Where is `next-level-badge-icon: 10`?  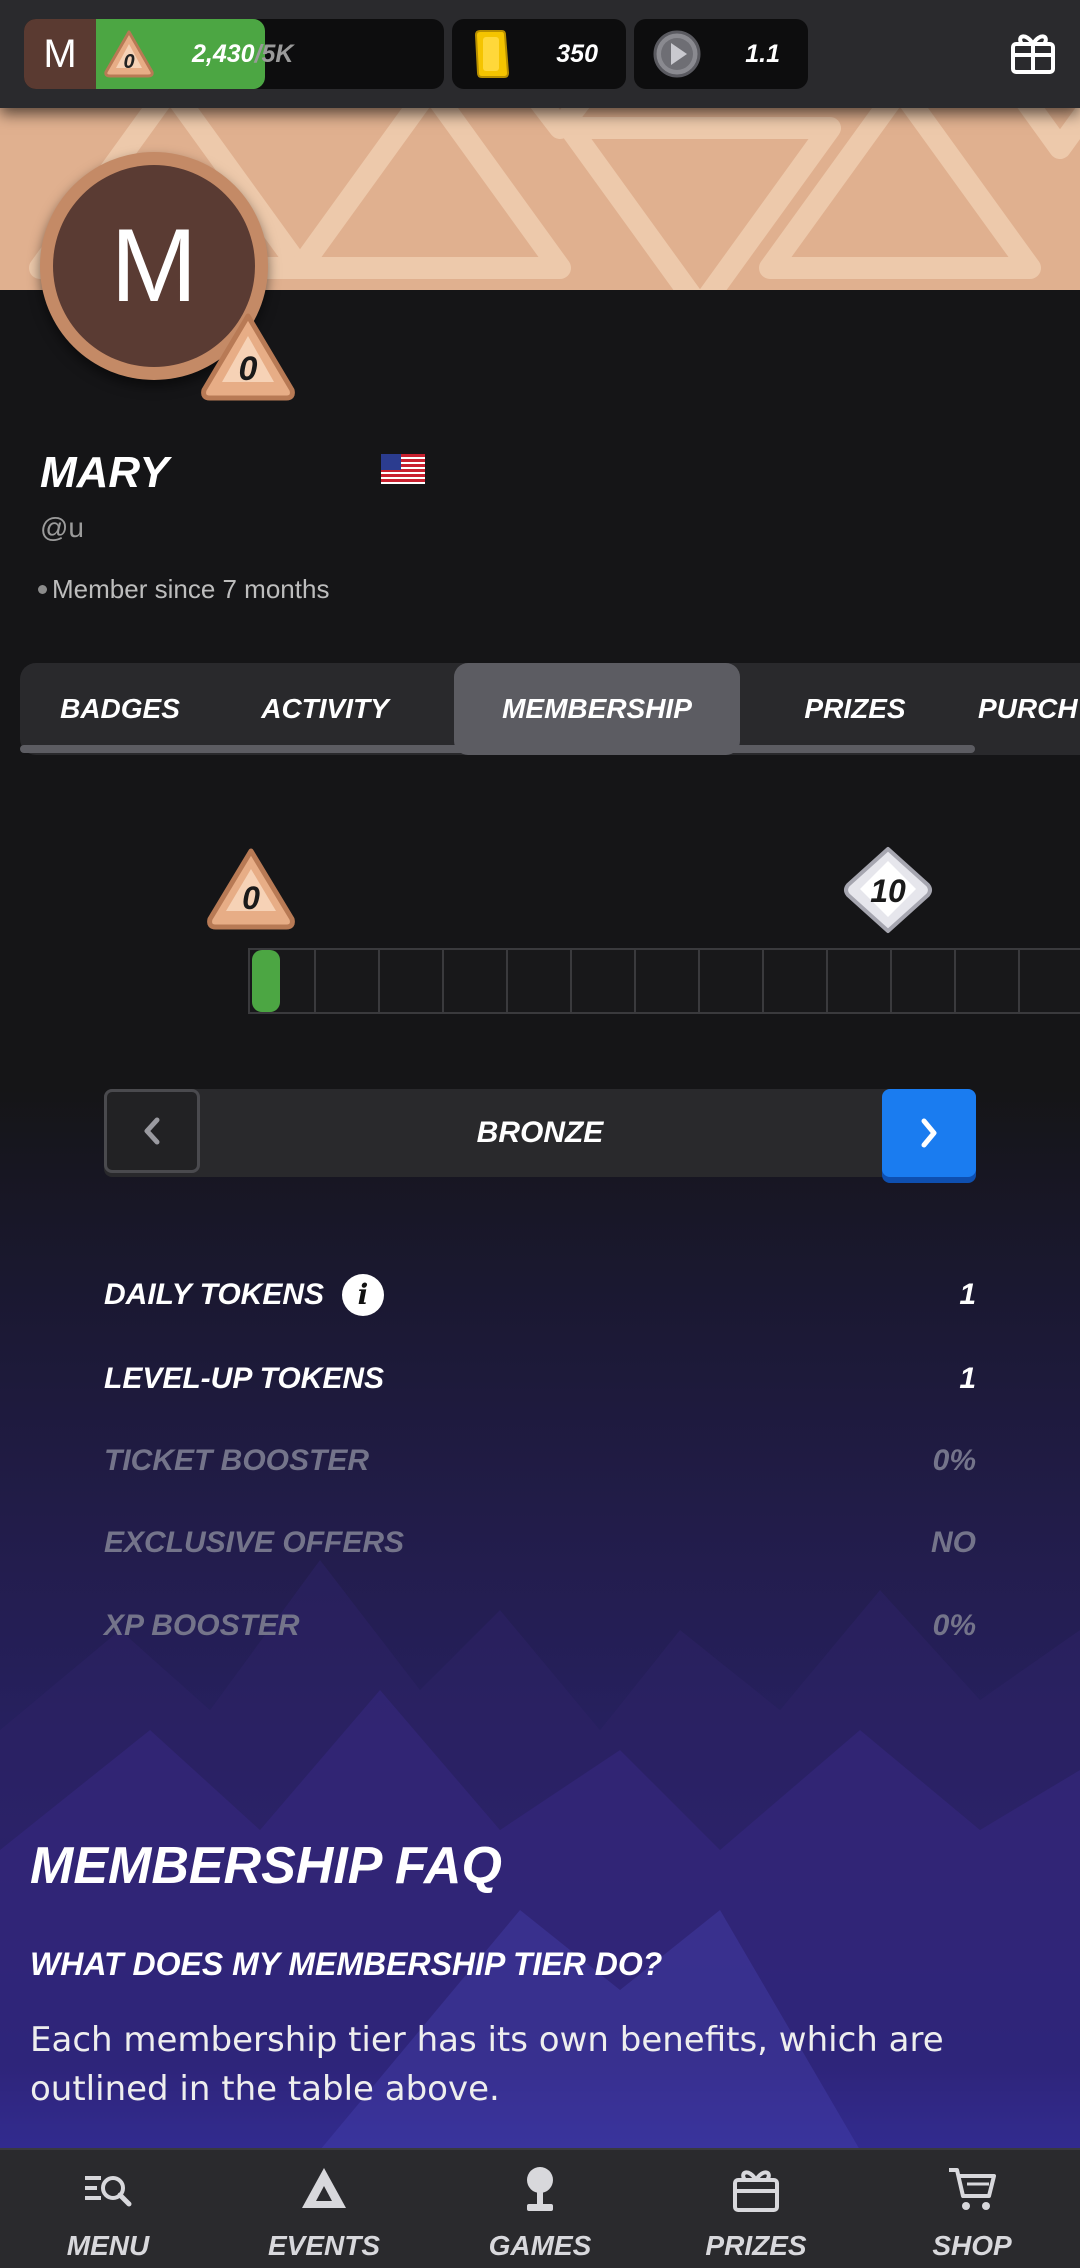 next-level-badge-icon: 10 is located at coordinates (888, 890).